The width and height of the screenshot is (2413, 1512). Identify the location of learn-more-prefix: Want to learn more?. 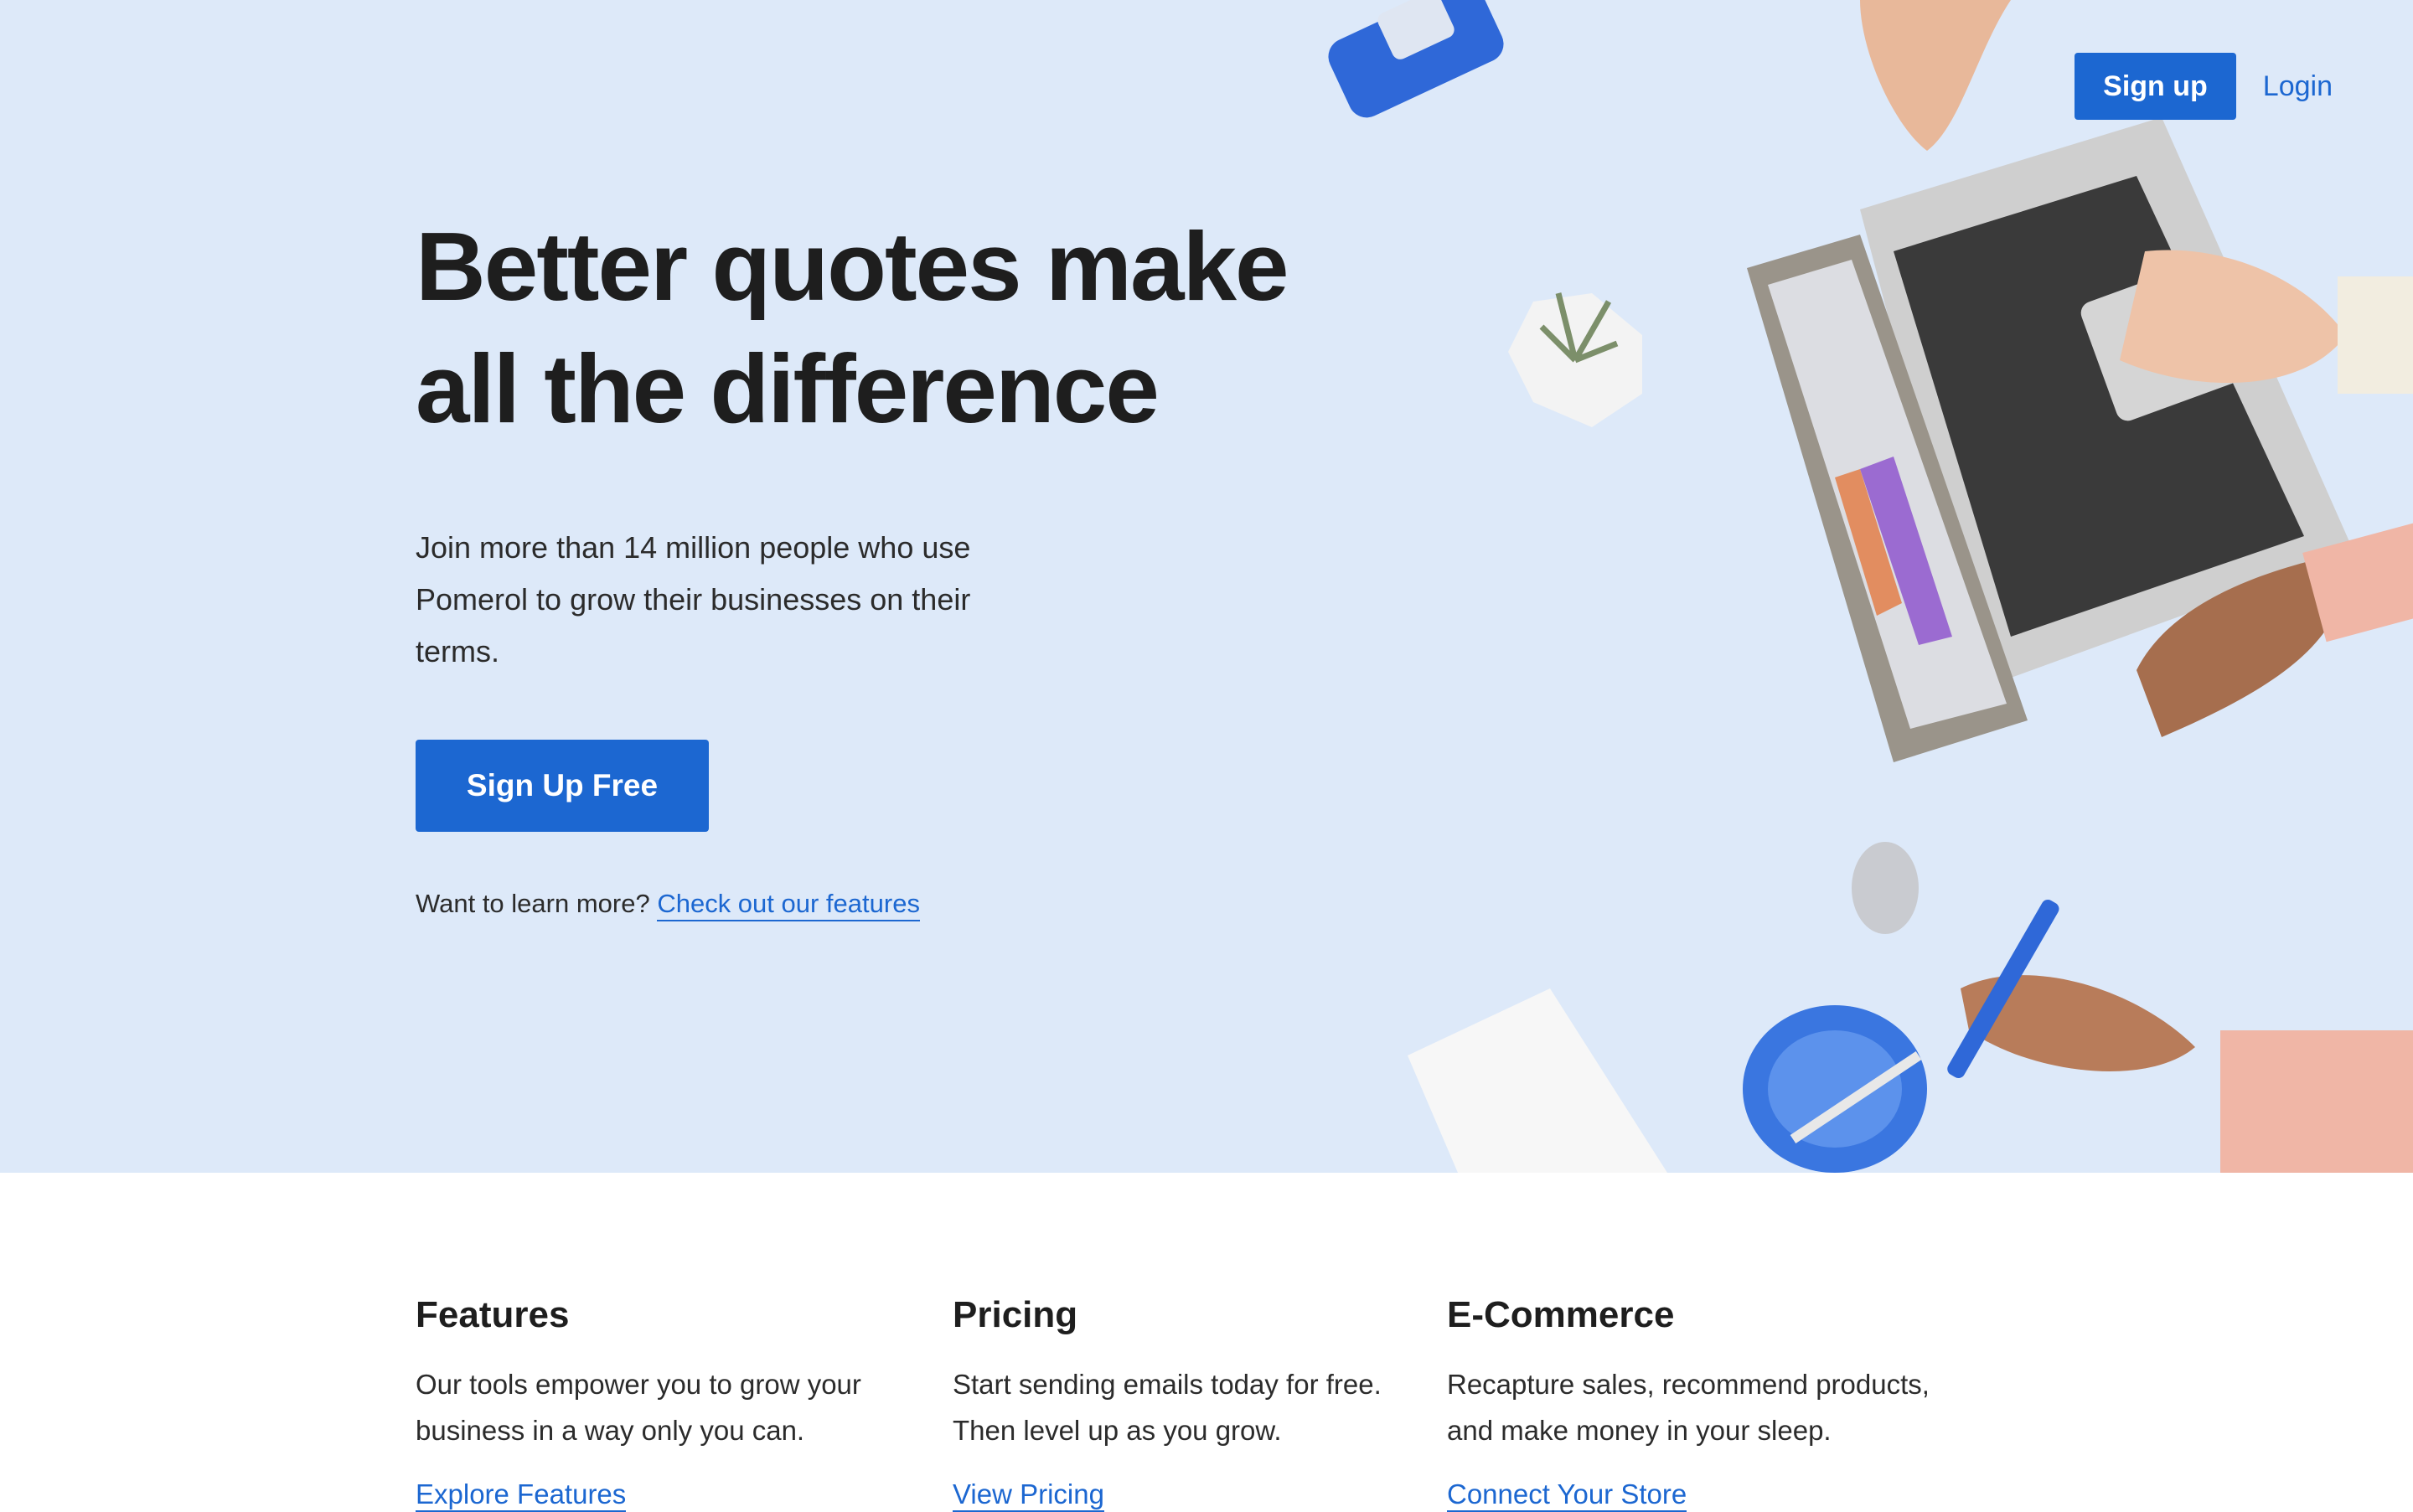
(533, 904).